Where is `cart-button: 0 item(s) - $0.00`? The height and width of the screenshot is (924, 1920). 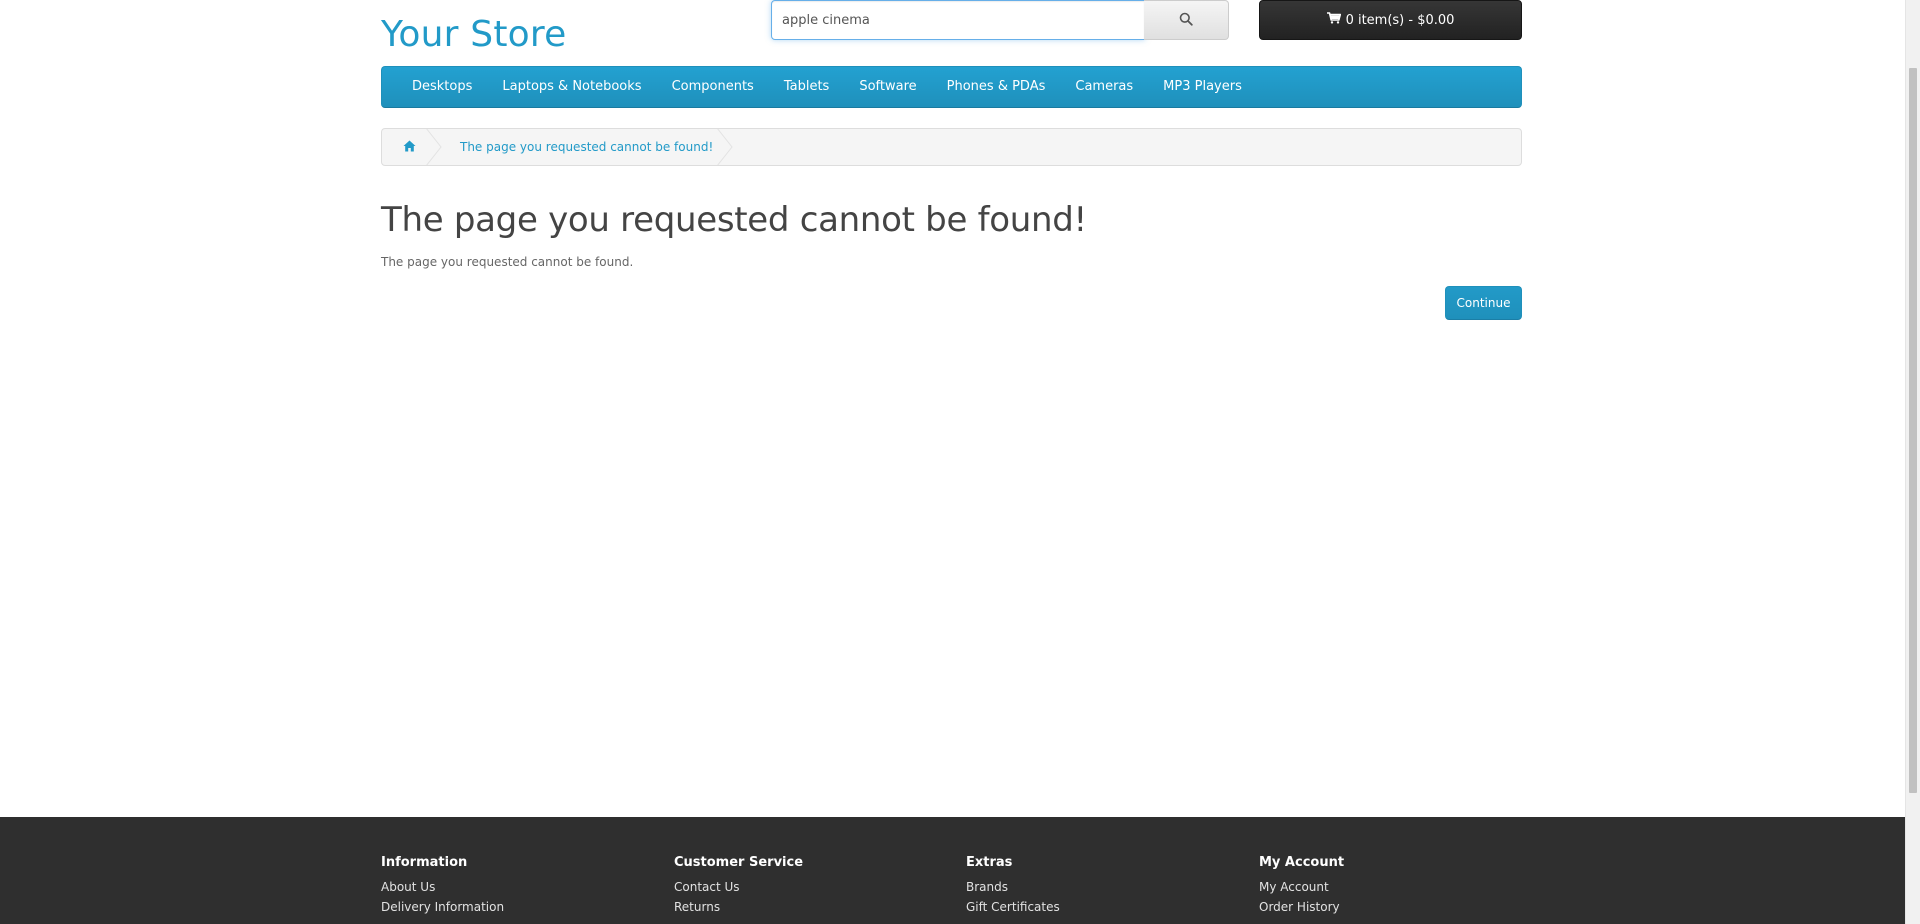 cart-button: 0 item(s) - $0.00 is located at coordinates (1390, 20).